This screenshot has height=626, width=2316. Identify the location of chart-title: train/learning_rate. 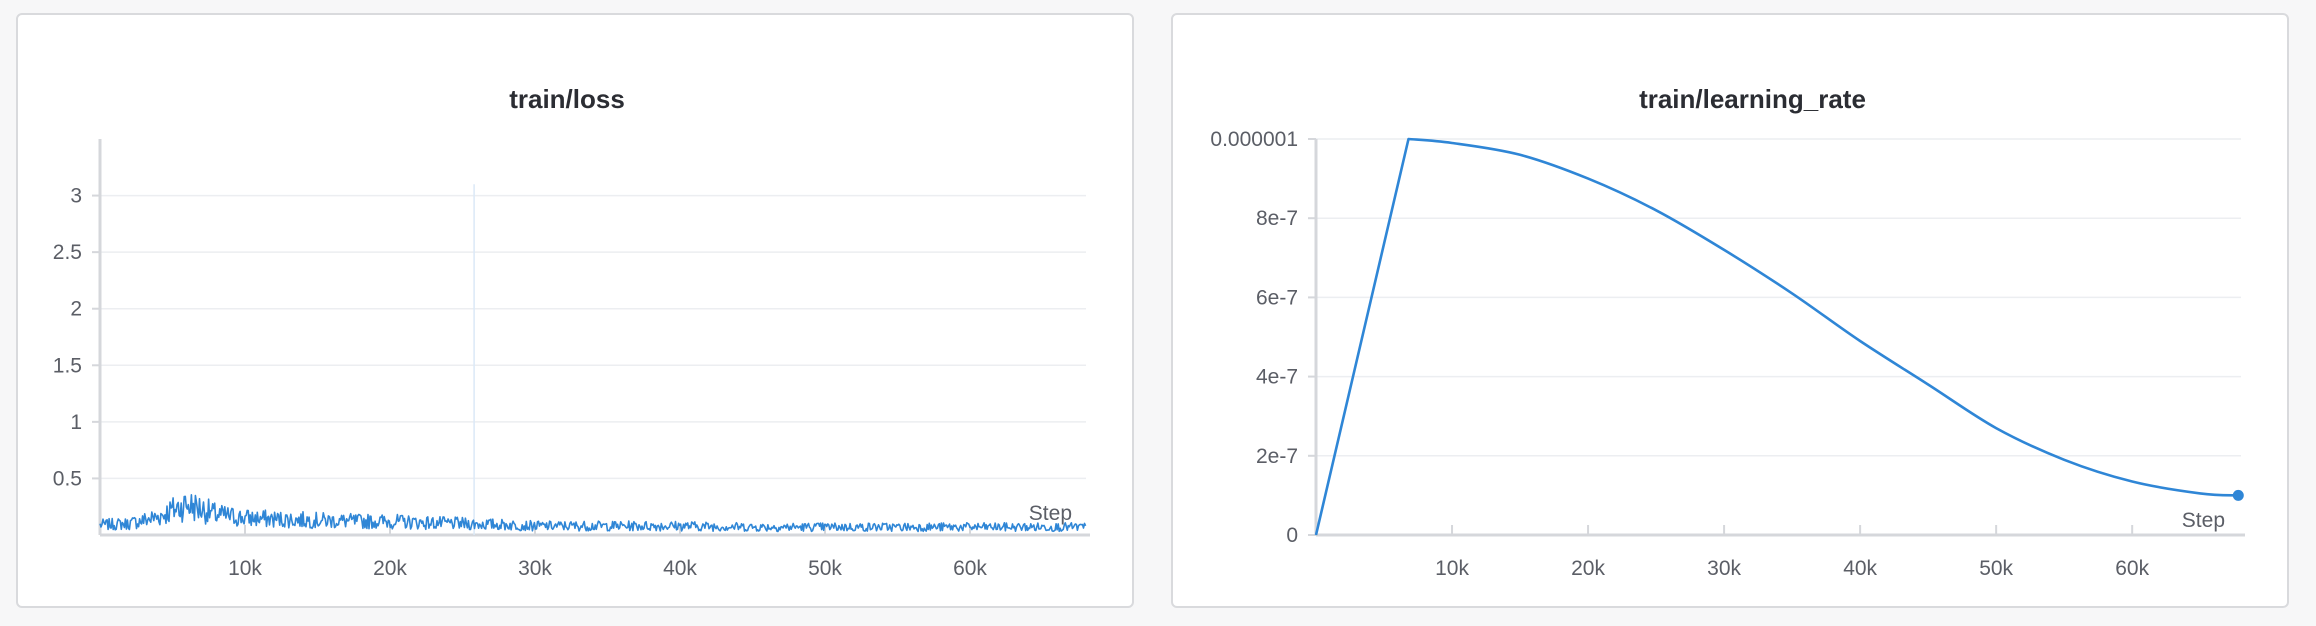
(1752, 99).